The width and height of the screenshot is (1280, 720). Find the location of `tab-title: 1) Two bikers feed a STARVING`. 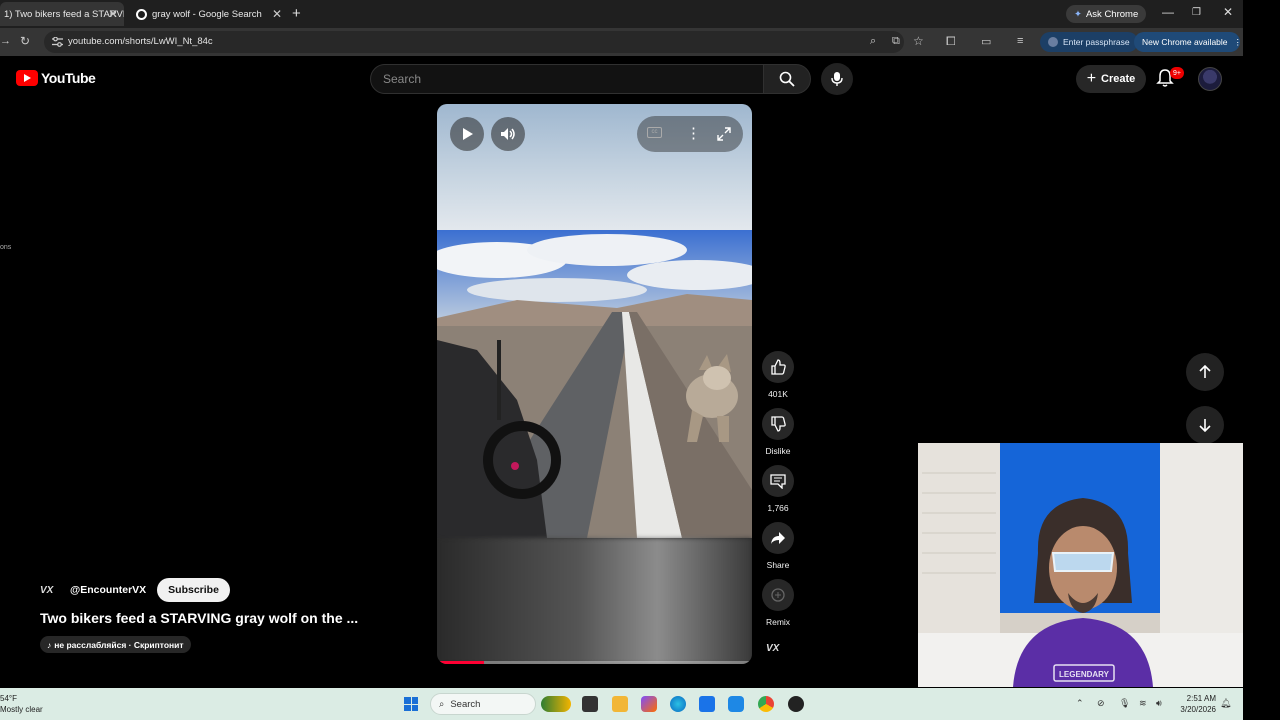

tab-title: 1) Two bikers feed a STARVING is located at coordinates (64, 14).